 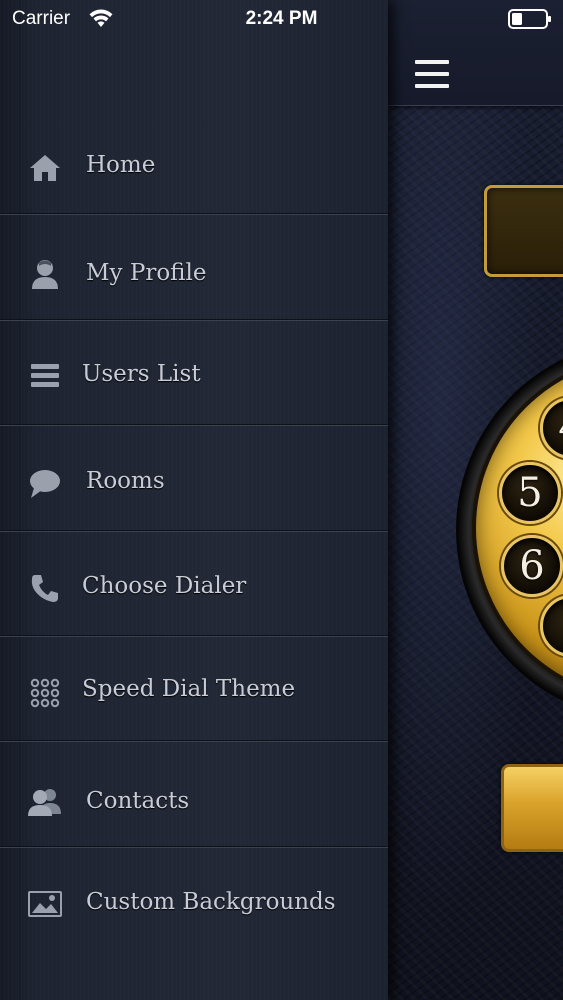 I want to click on contacts-icon, so click(x=45, y=802).